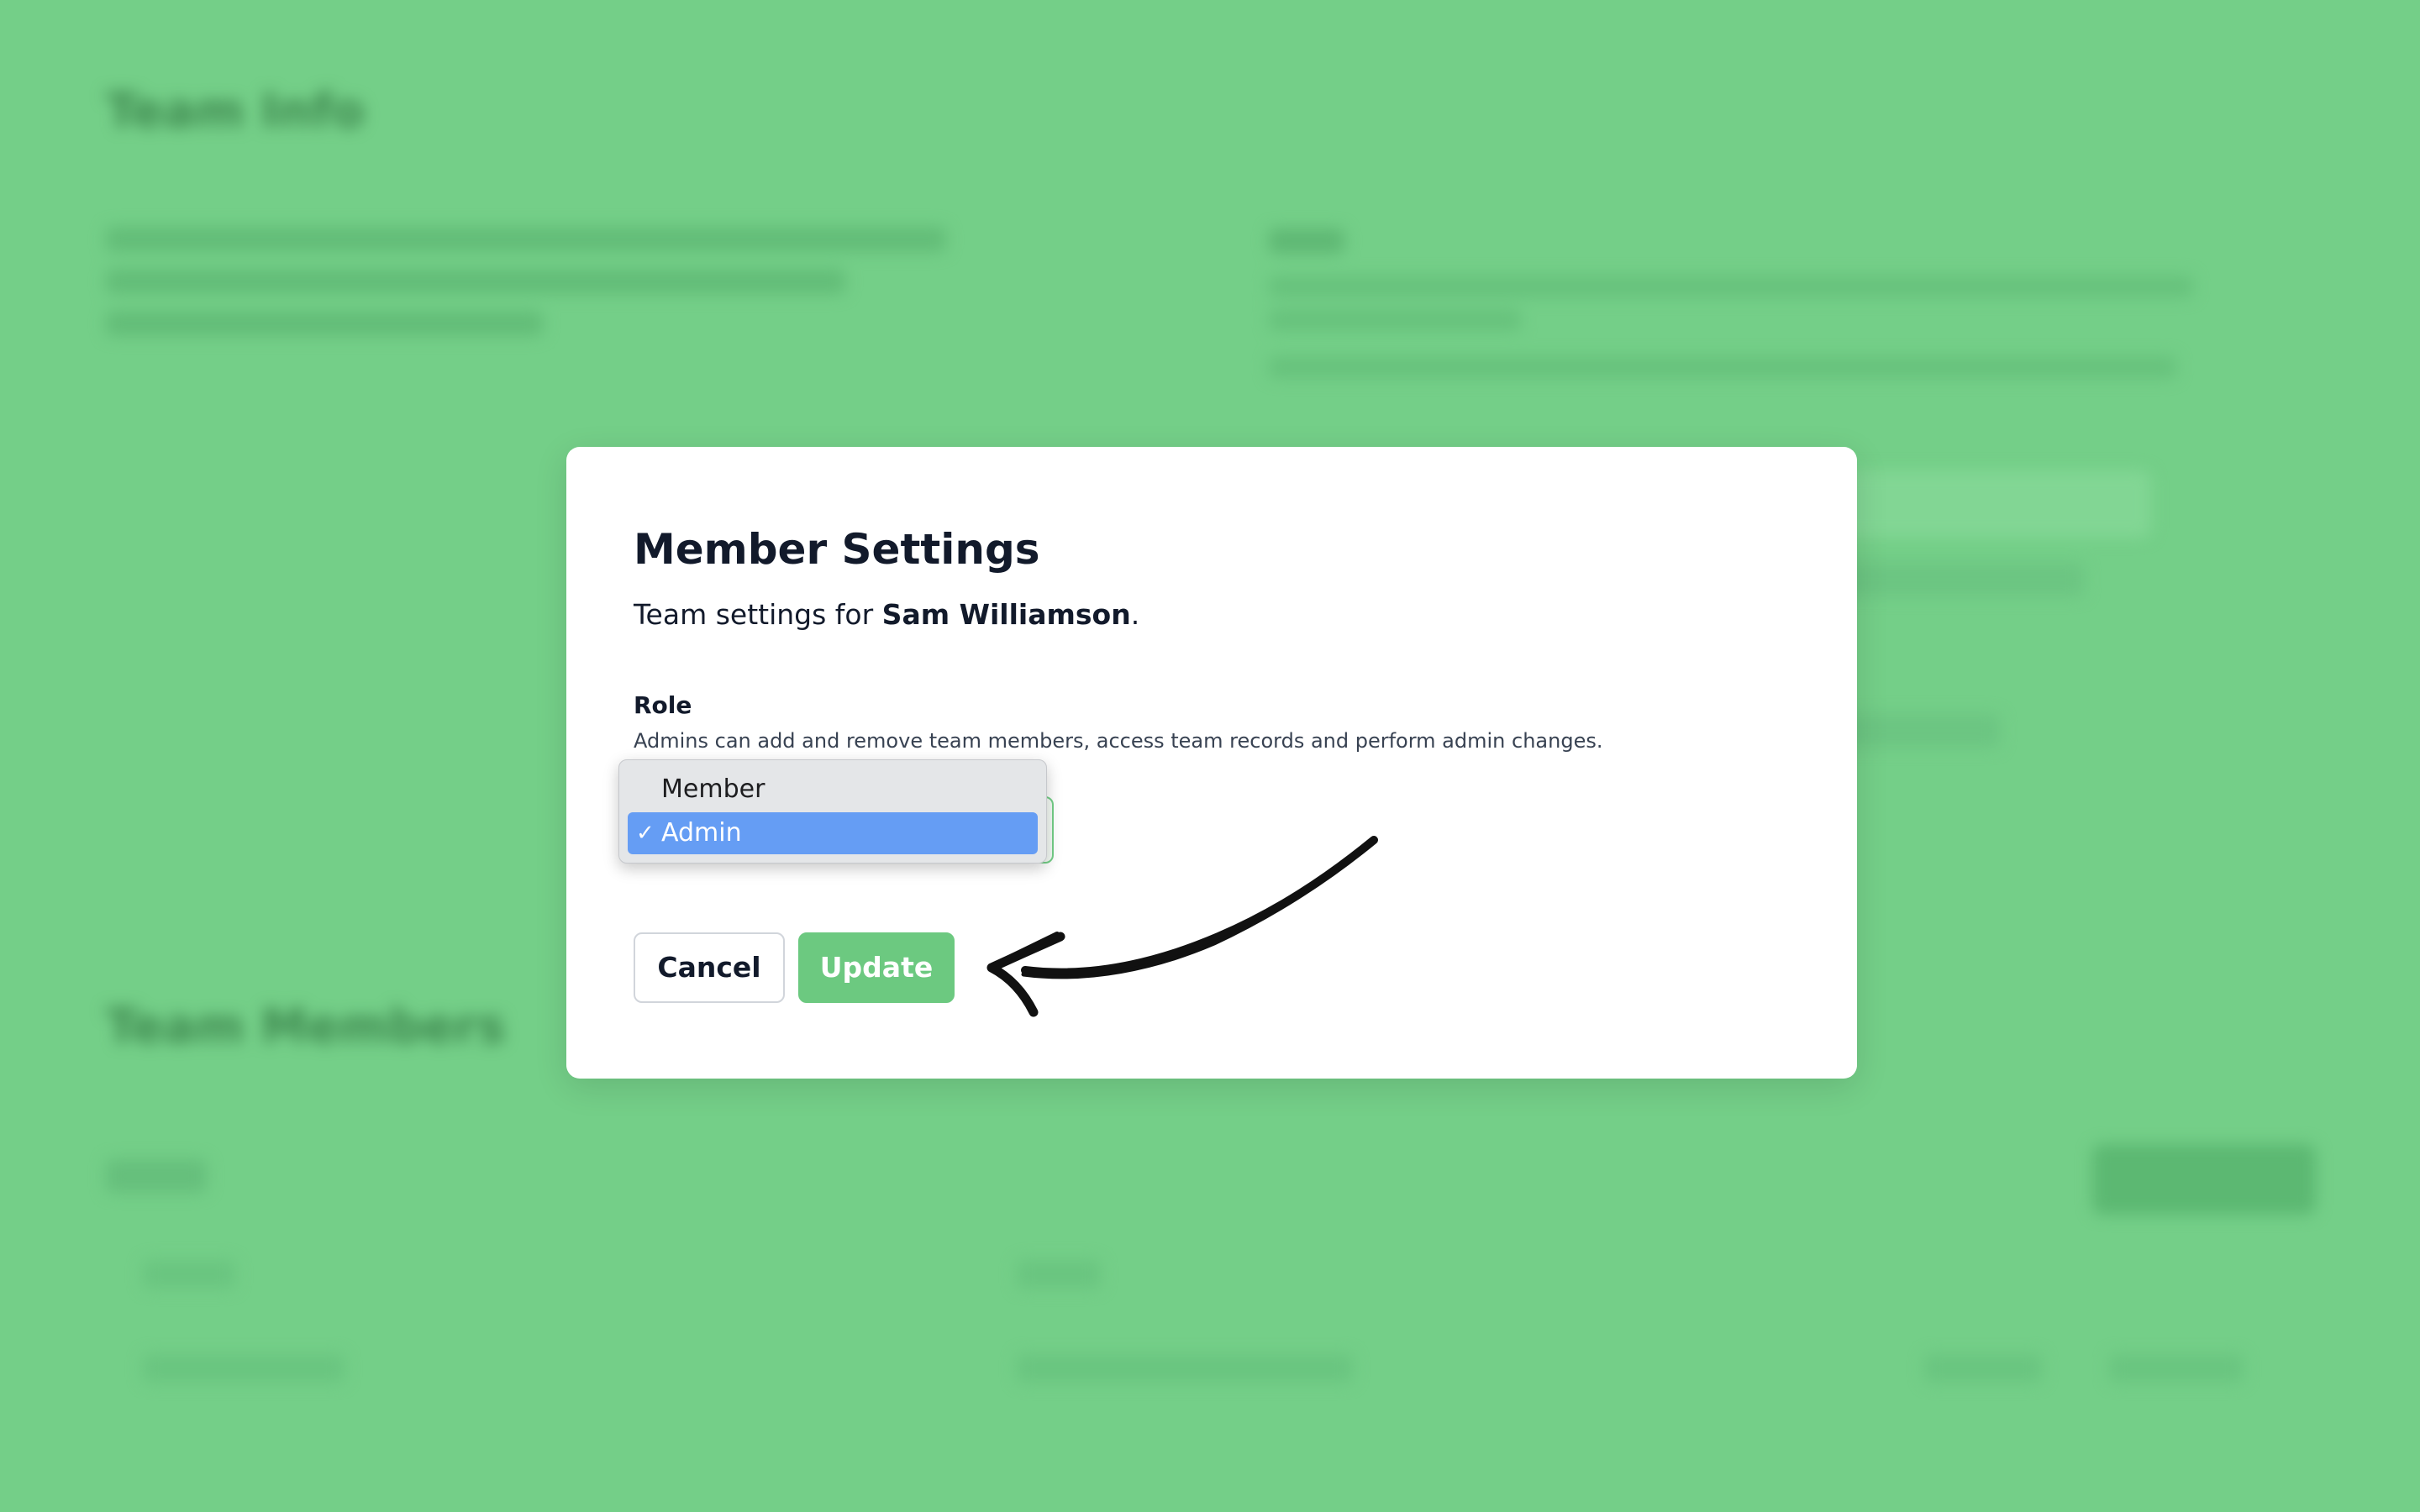 The height and width of the screenshot is (1512, 2420). What do you see at coordinates (702, 833) in the screenshot?
I see `option-label: Admin` at bounding box center [702, 833].